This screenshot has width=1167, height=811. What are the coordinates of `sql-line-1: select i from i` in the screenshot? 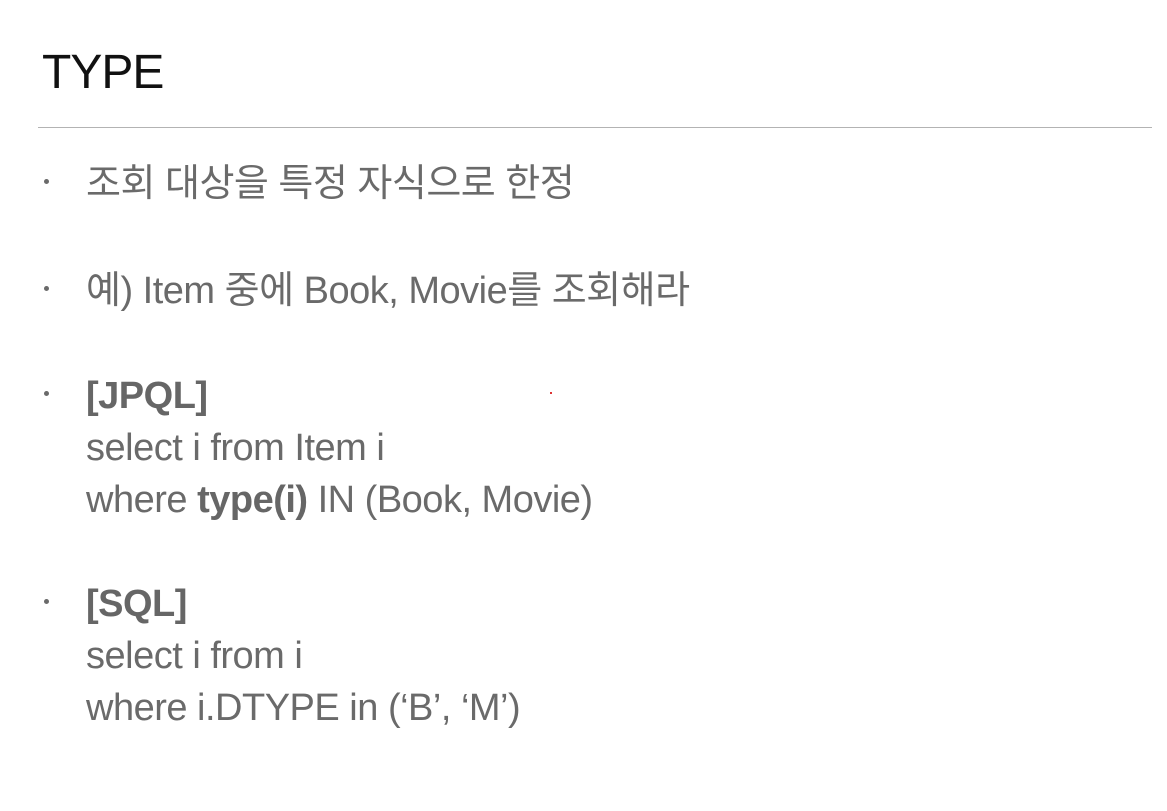 It's located at (194, 656).